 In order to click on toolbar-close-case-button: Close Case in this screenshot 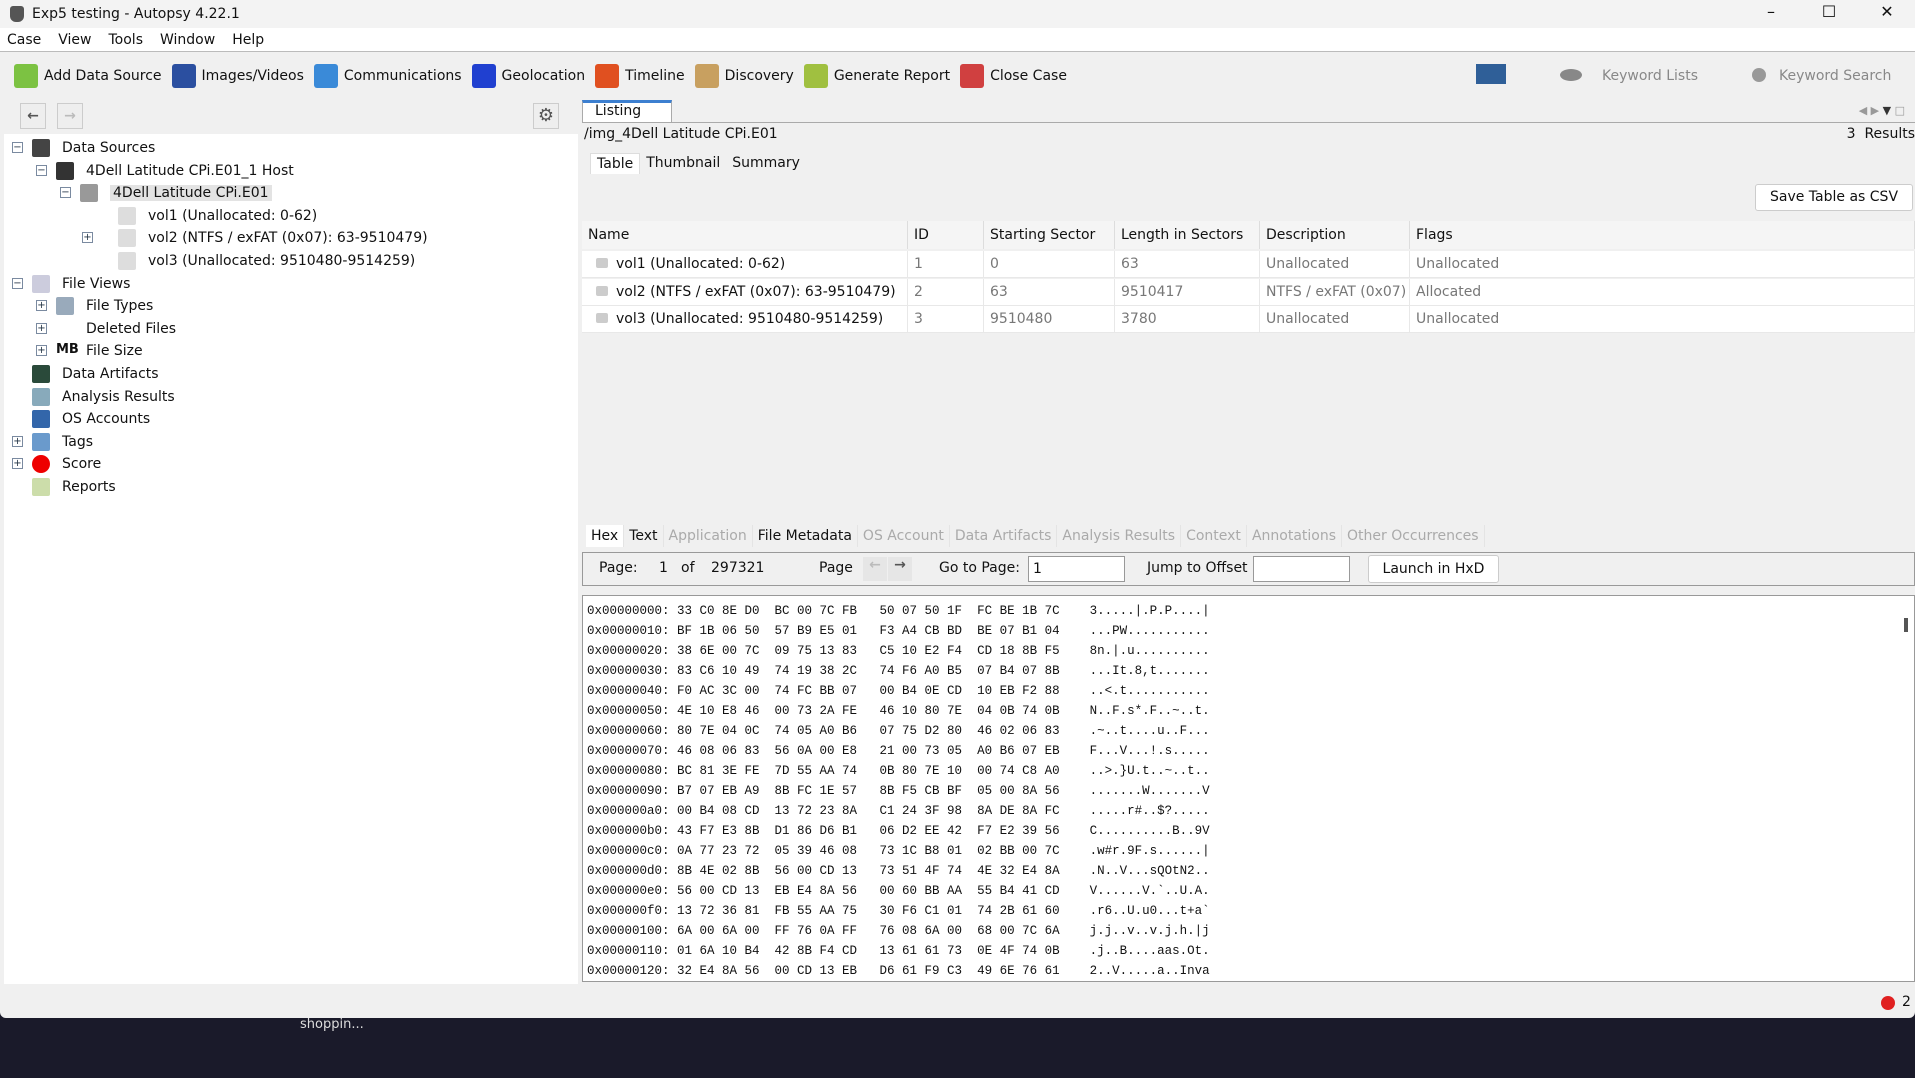, I will do `click(1013, 76)`.